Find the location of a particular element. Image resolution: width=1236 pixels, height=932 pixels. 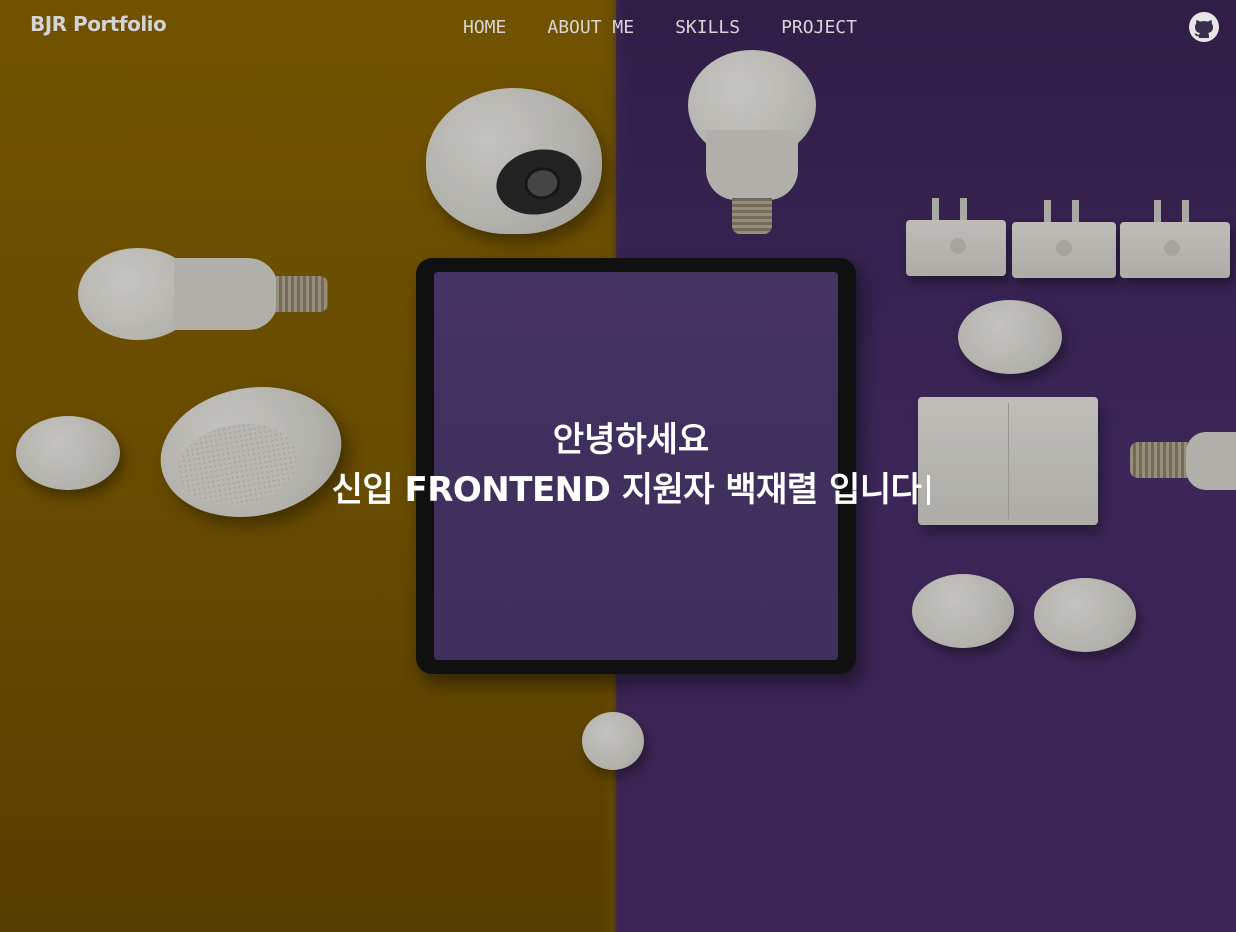

nav-menu: HOME ABOUT ME SKILLS PROJECT is located at coordinates (660, 27).